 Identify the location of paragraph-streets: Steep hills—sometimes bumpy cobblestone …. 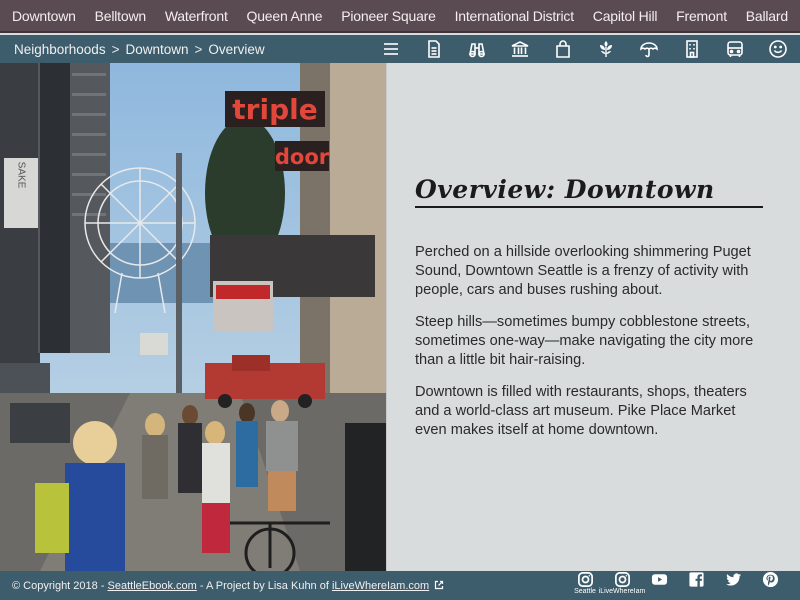
(584, 341).